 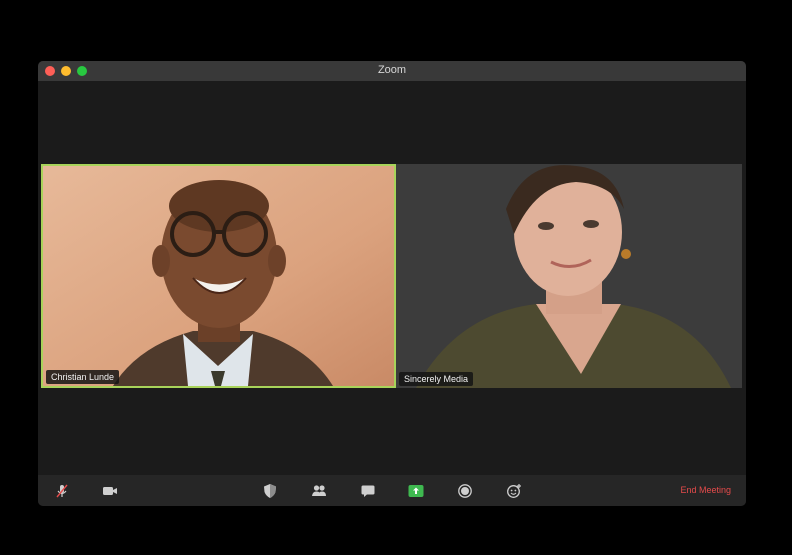 What do you see at coordinates (110, 491) in the screenshot?
I see `video-camera-icon` at bounding box center [110, 491].